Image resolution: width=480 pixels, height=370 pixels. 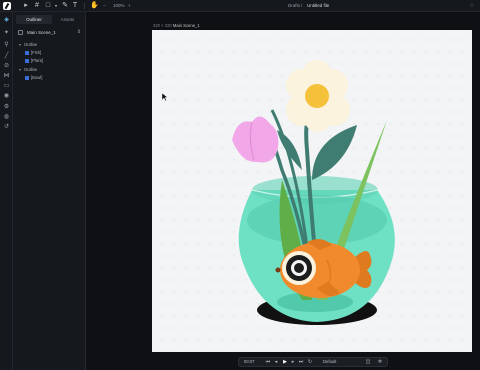 I want to click on help-icon: ◍, so click(x=6, y=117).